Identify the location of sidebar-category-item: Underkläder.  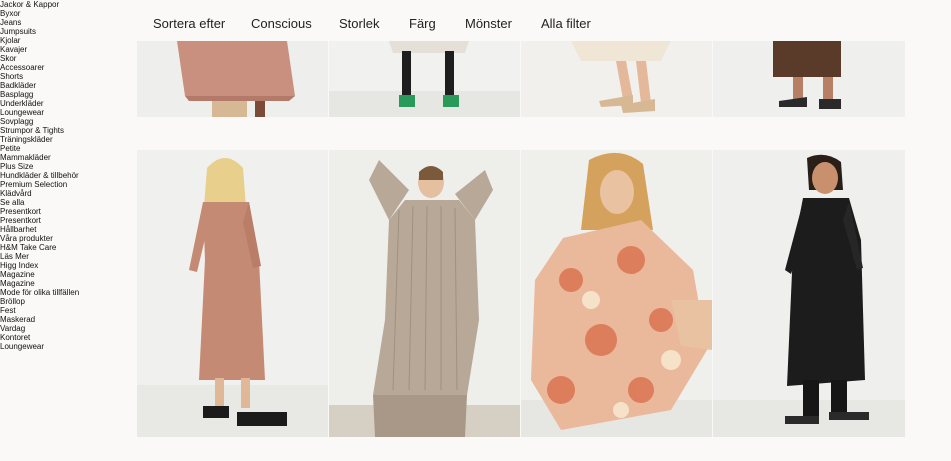
(65, 103).